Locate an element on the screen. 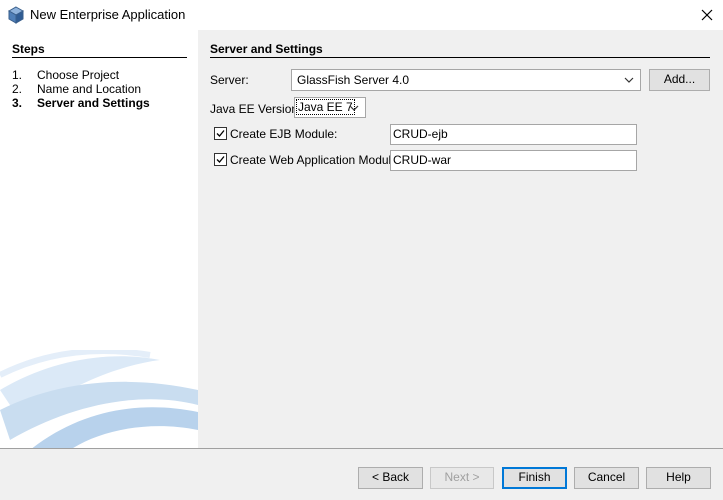 This screenshot has width=723, height=500. step-server-and-settings: 3. Server and Settings is located at coordinates (81, 103).